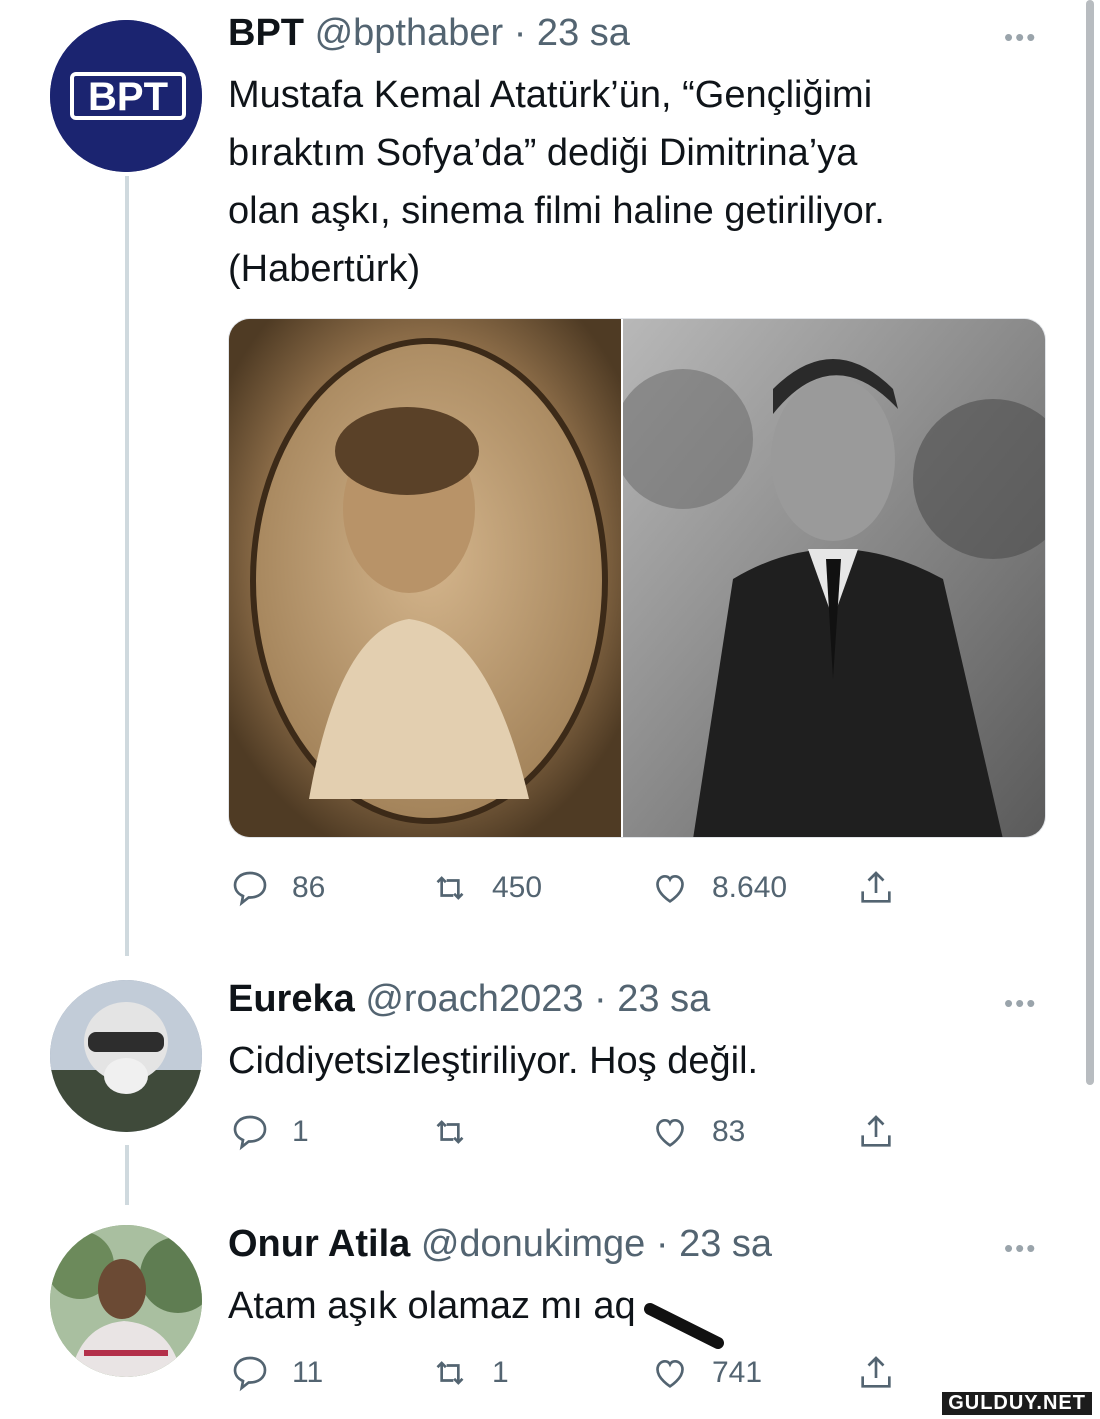  I want to click on like-count: 83, so click(729, 1131).